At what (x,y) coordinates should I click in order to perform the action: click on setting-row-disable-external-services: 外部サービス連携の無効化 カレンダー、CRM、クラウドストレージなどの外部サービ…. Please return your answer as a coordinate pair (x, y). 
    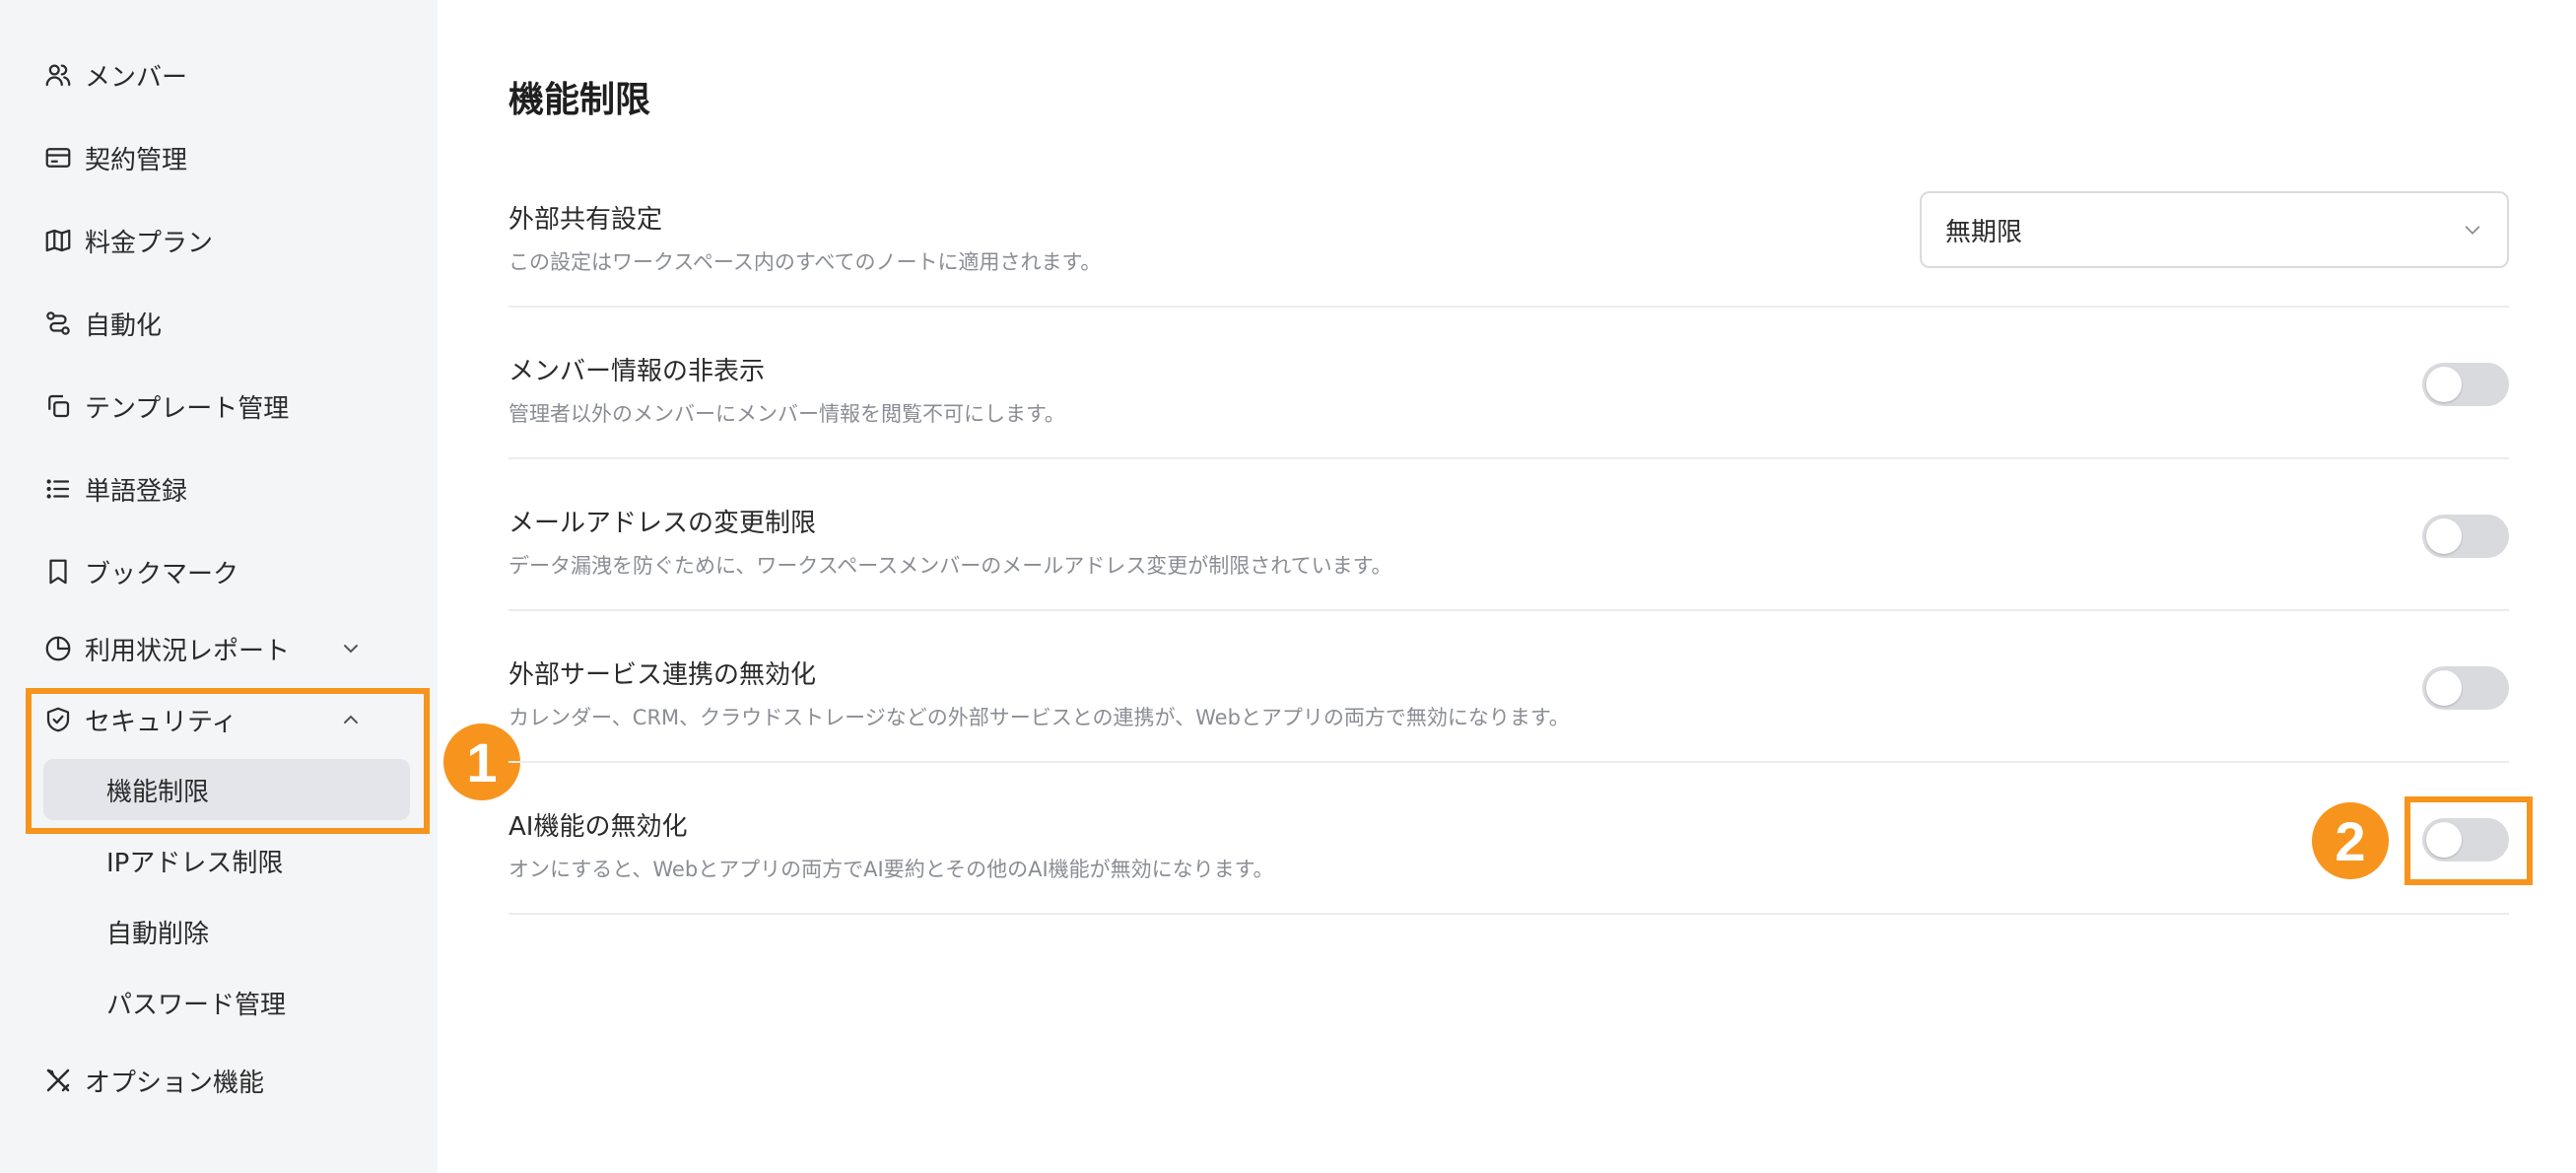
    Looking at the image, I should click on (1508, 687).